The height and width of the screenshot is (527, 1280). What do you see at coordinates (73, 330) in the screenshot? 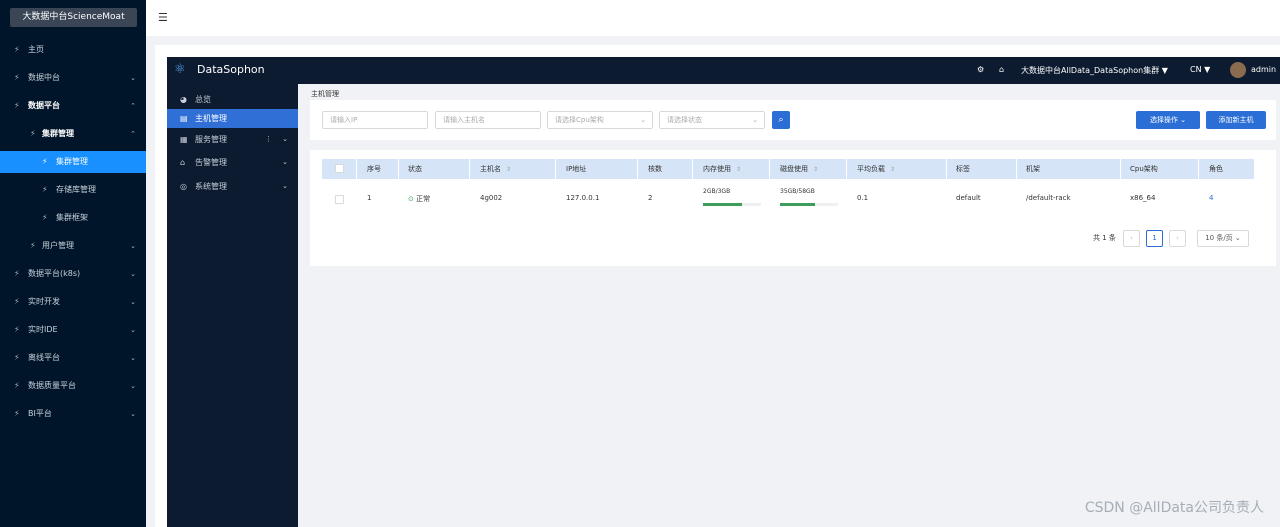
I see `sidebar-item-realtime-ide: ⚡ 实时IDE ⌄` at bounding box center [73, 330].